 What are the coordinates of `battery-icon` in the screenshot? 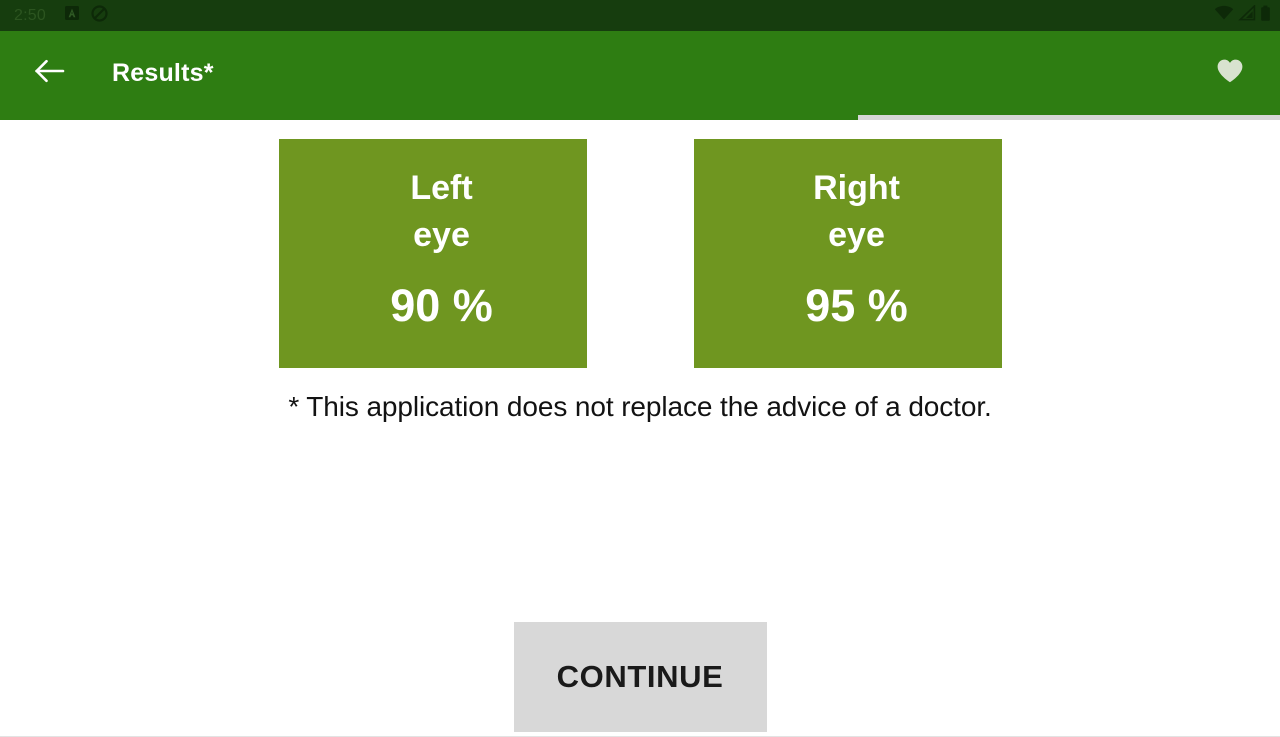 It's located at (1265, 16).